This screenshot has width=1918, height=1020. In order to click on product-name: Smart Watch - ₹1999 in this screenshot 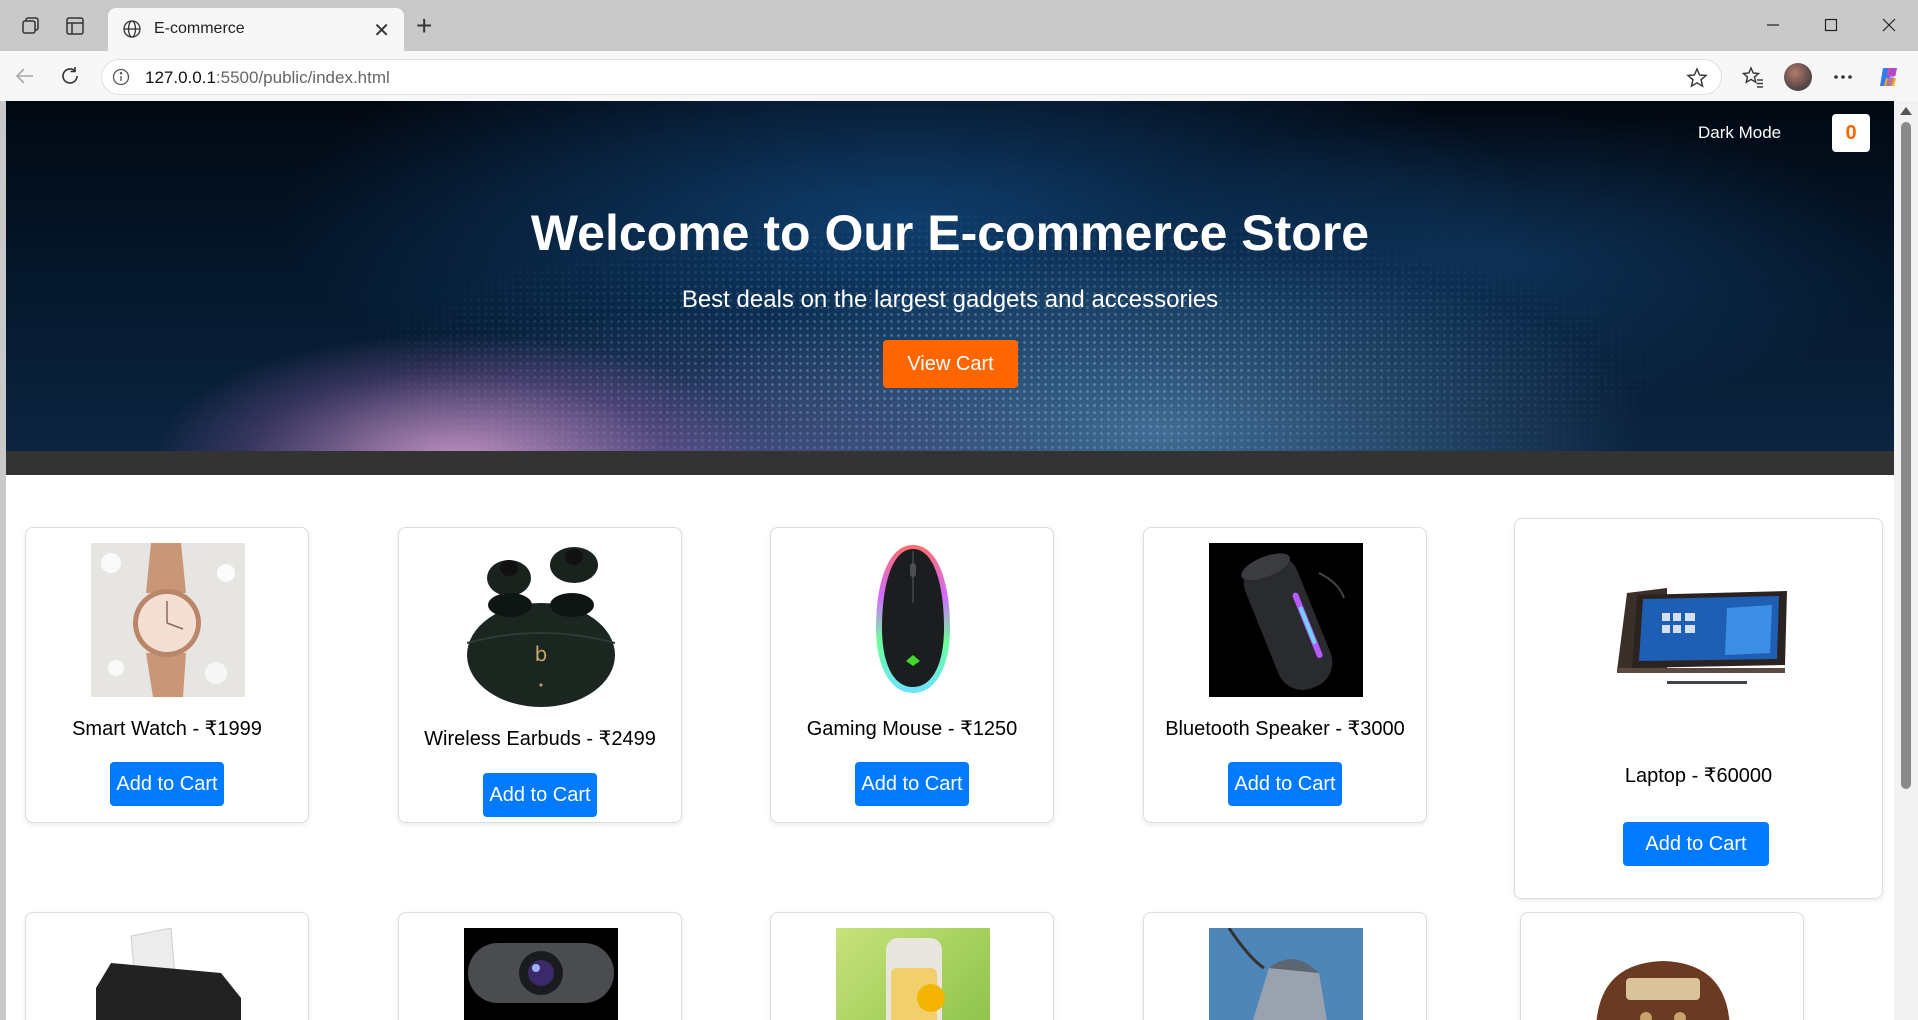, I will do `click(167, 729)`.